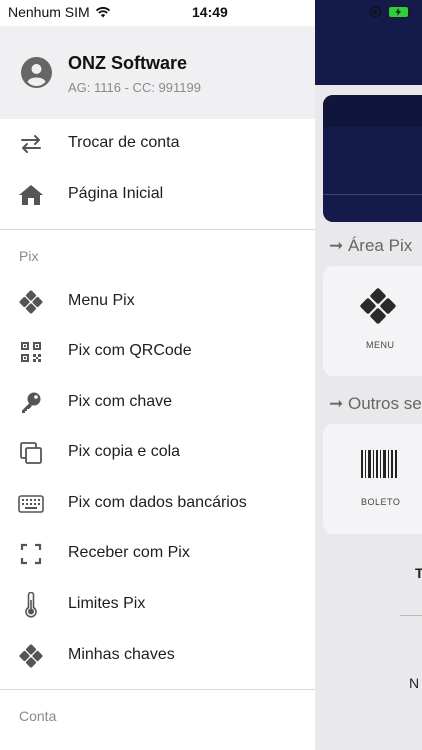 The height and width of the screenshot is (750, 422). I want to click on background-section-area-pix: ➞ Área Pix, so click(371, 245).